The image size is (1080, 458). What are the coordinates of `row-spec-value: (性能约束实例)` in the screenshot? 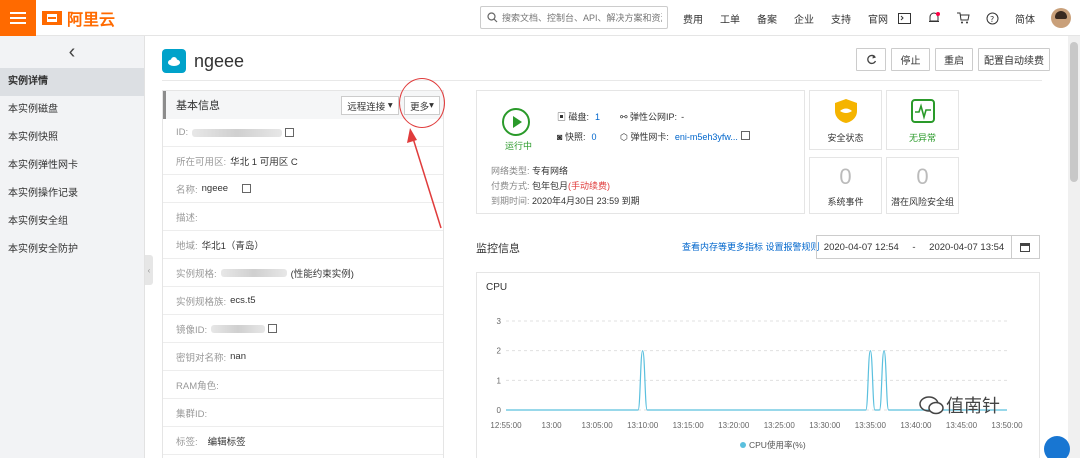 It's located at (322, 274).